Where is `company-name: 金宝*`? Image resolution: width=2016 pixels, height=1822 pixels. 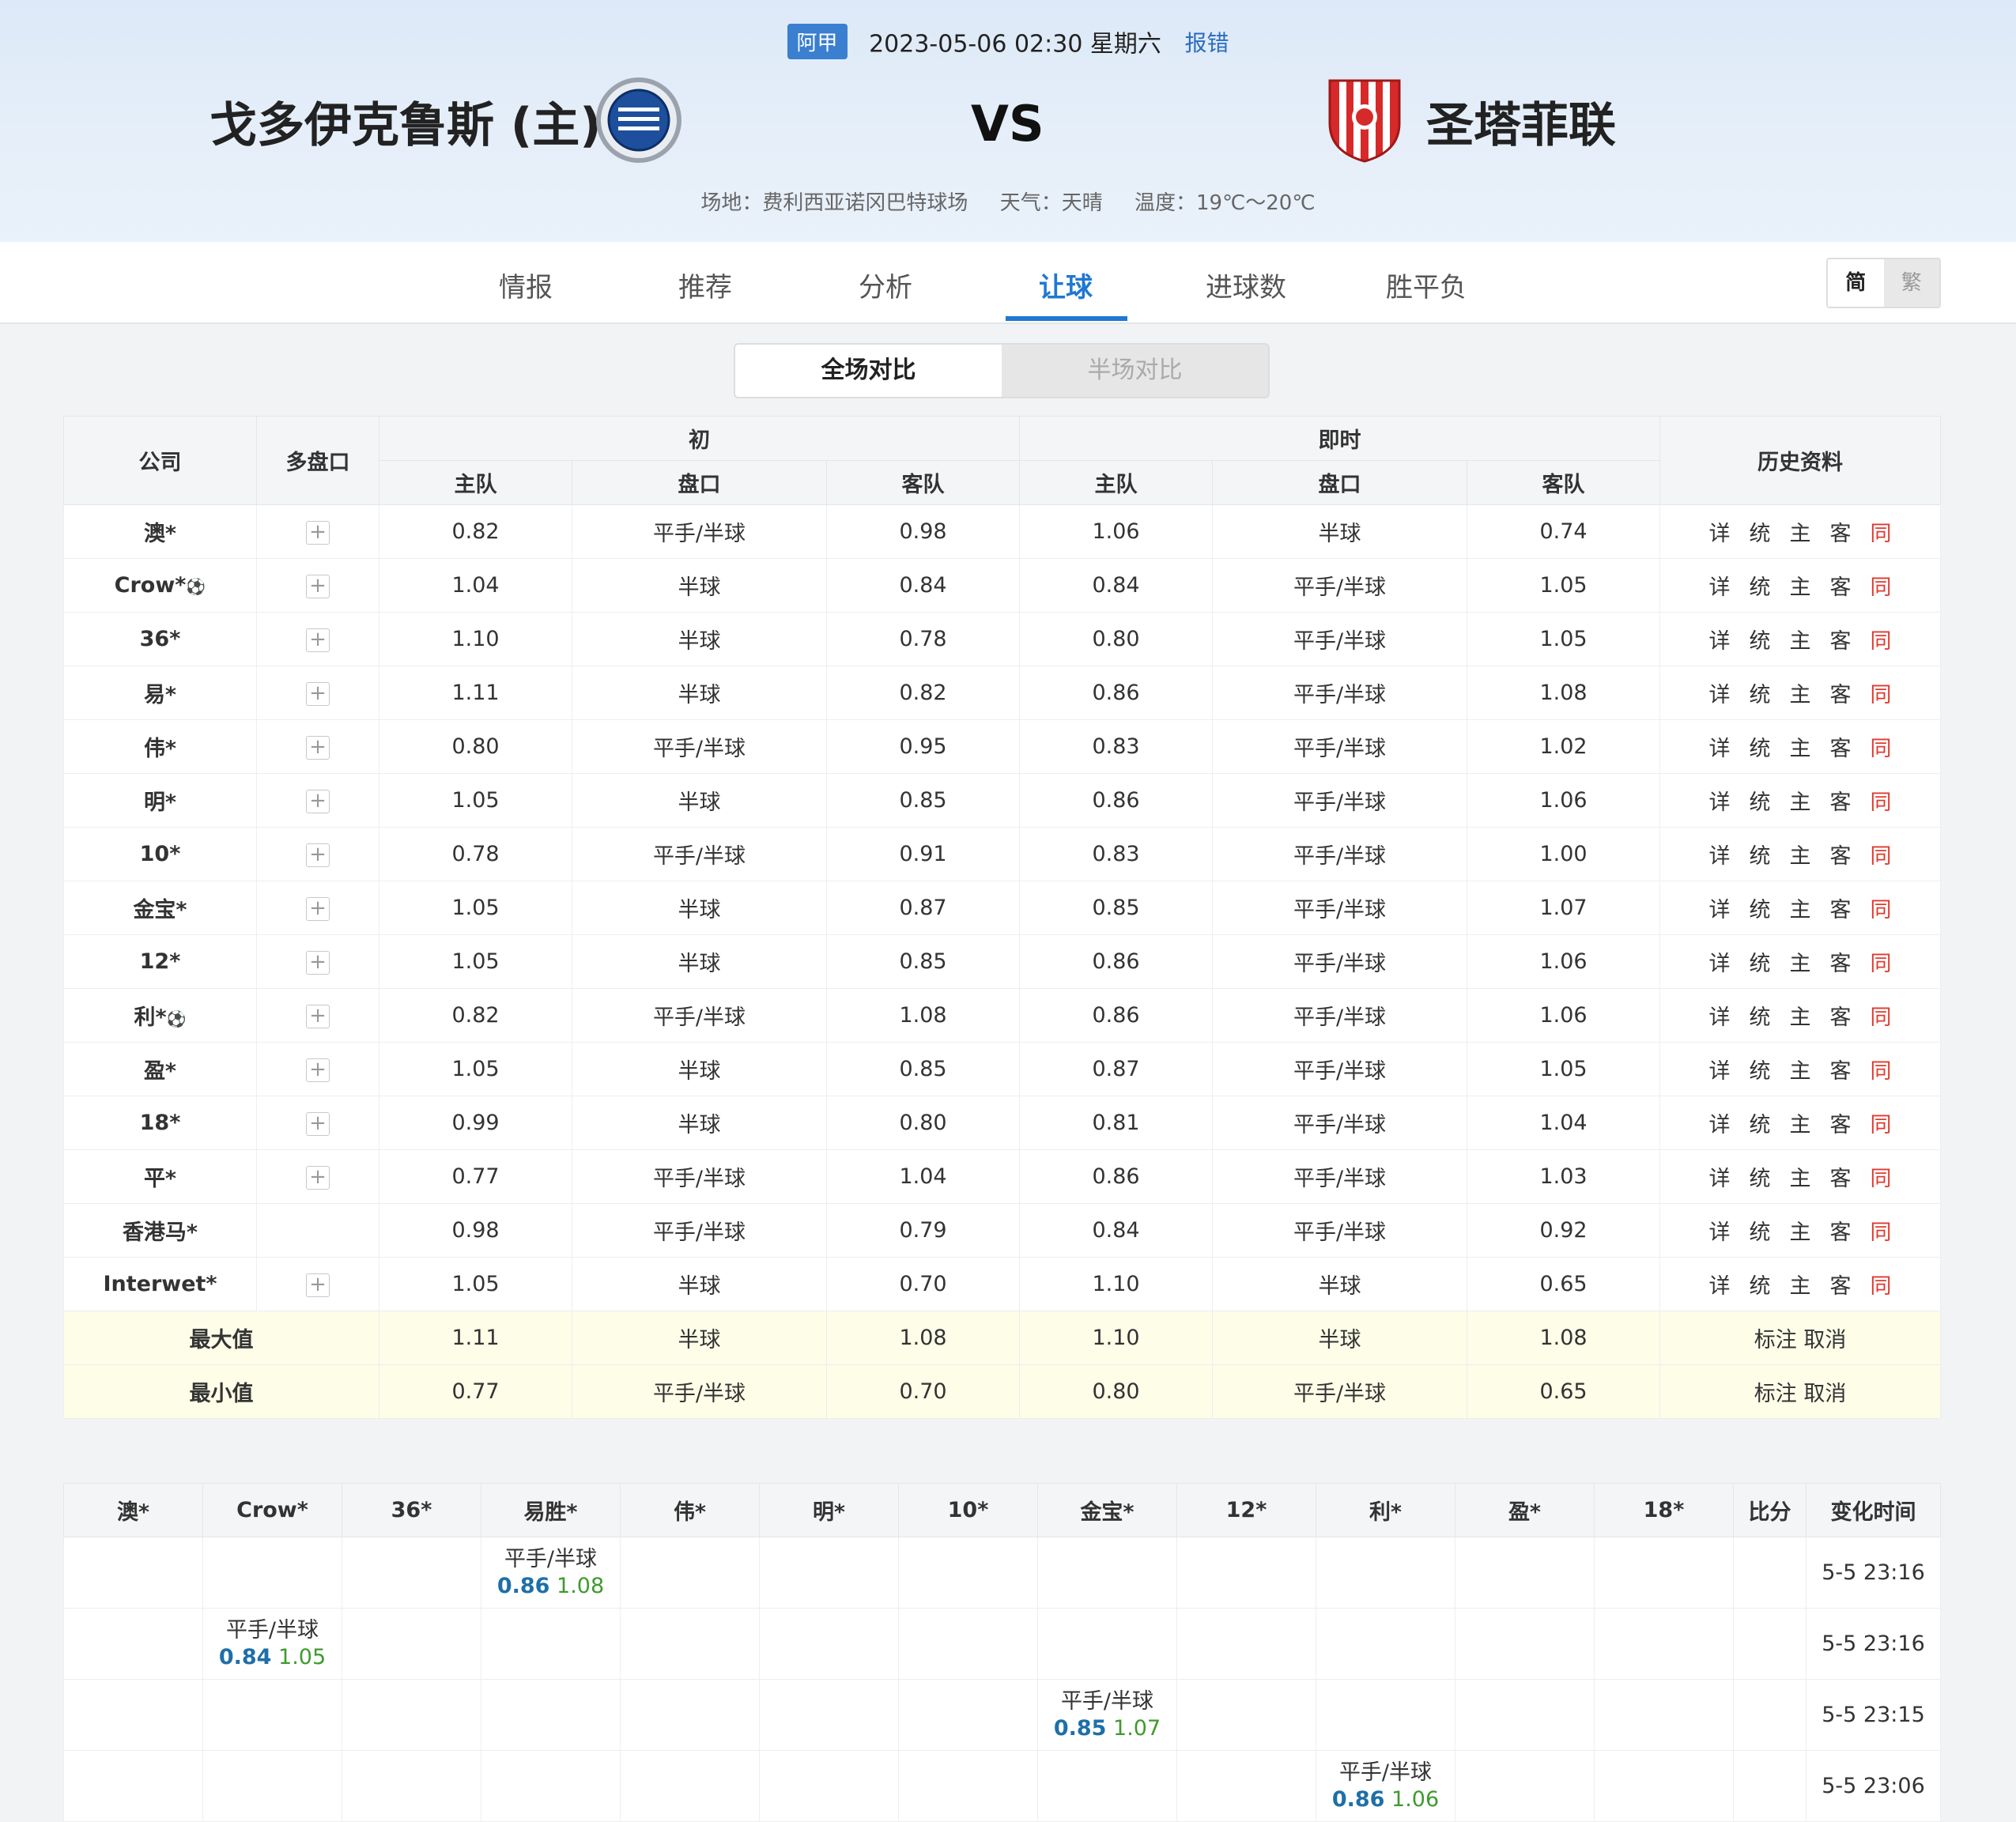 company-name: 金宝* is located at coordinates (160, 908).